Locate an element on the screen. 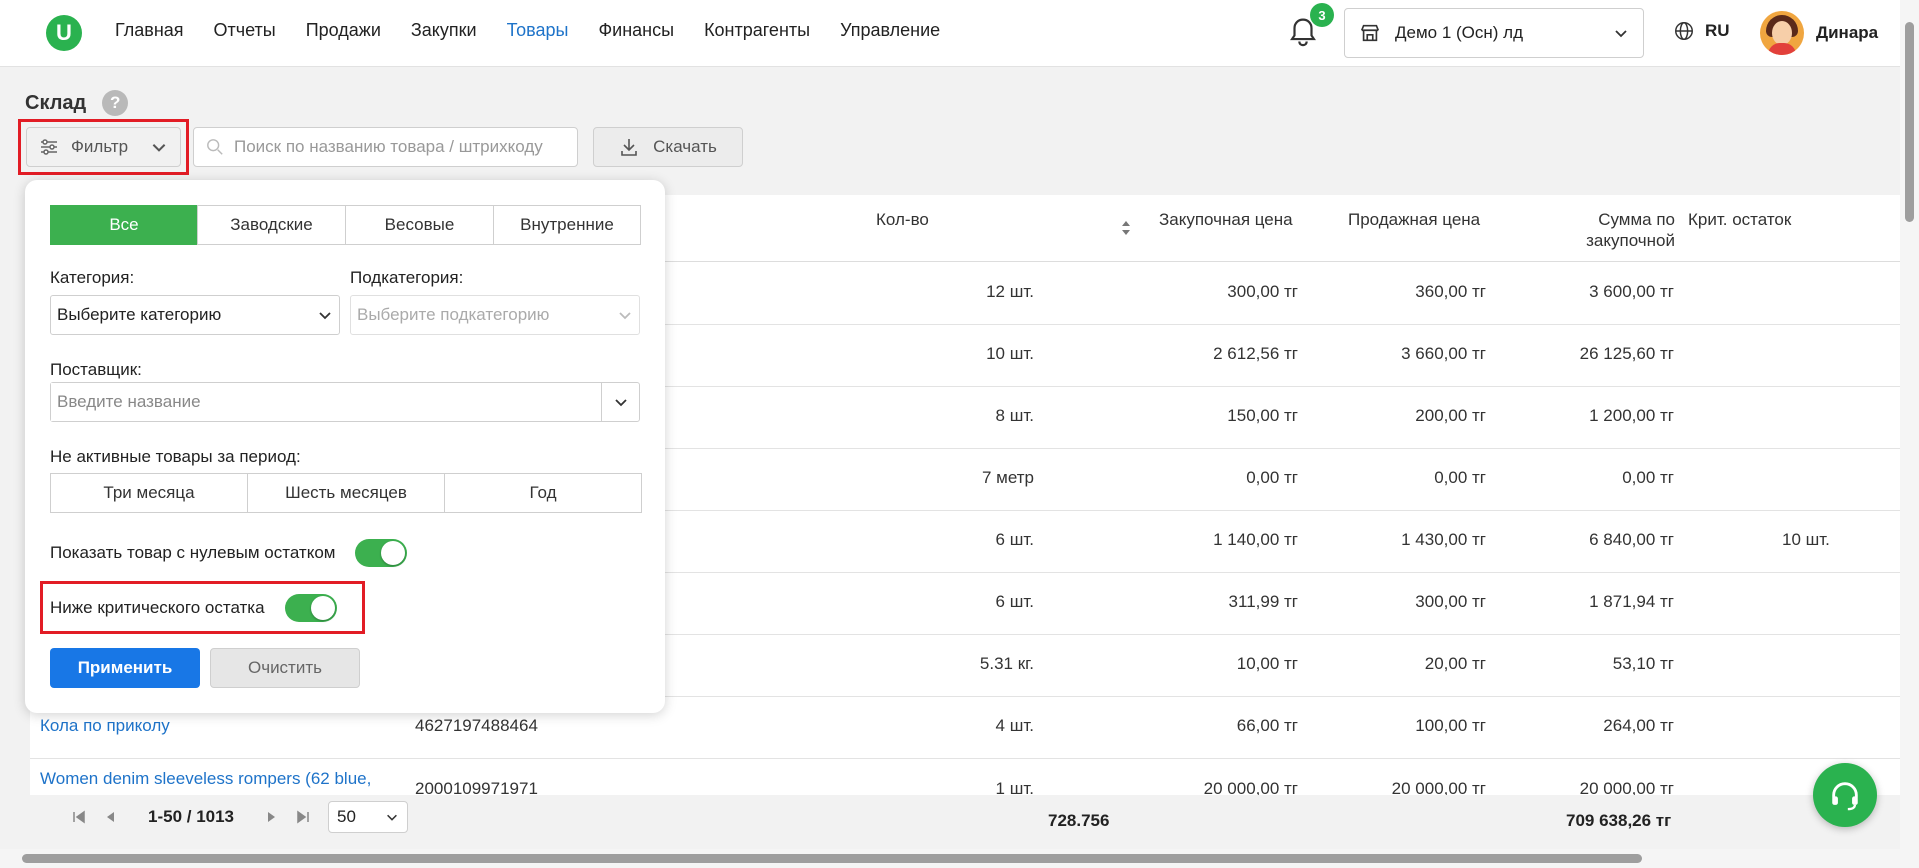  cell-sum: 0,00 тг is located at coordinates (1648, 477).